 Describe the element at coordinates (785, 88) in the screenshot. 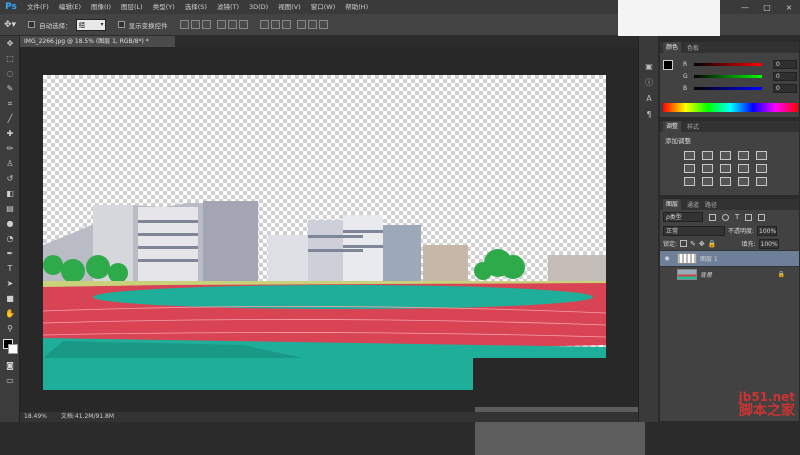

I see `blue-value: 0` at that location.